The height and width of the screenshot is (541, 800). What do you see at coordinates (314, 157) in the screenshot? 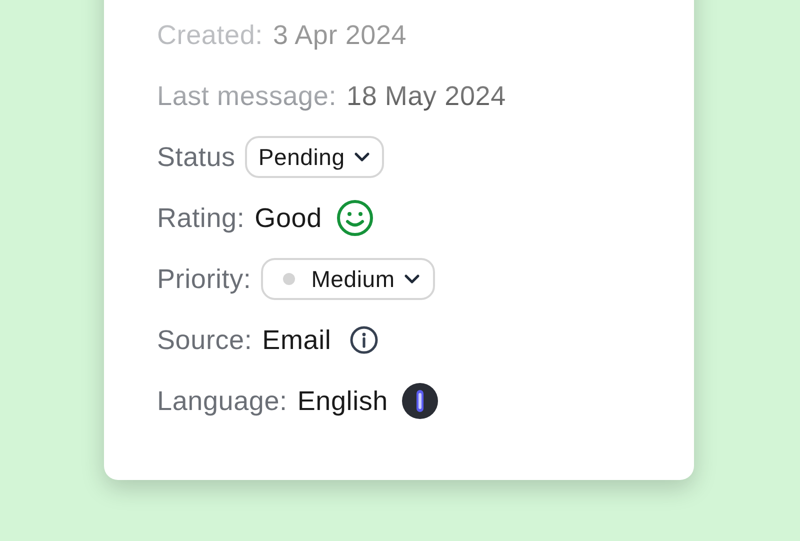
I see `status-dropdown: Pending` at bounding box center [314, 157].